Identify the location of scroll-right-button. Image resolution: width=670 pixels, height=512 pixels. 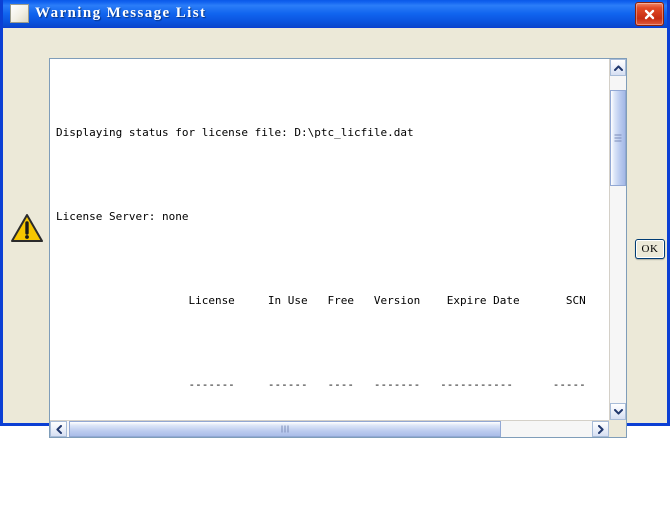
(600, 429).